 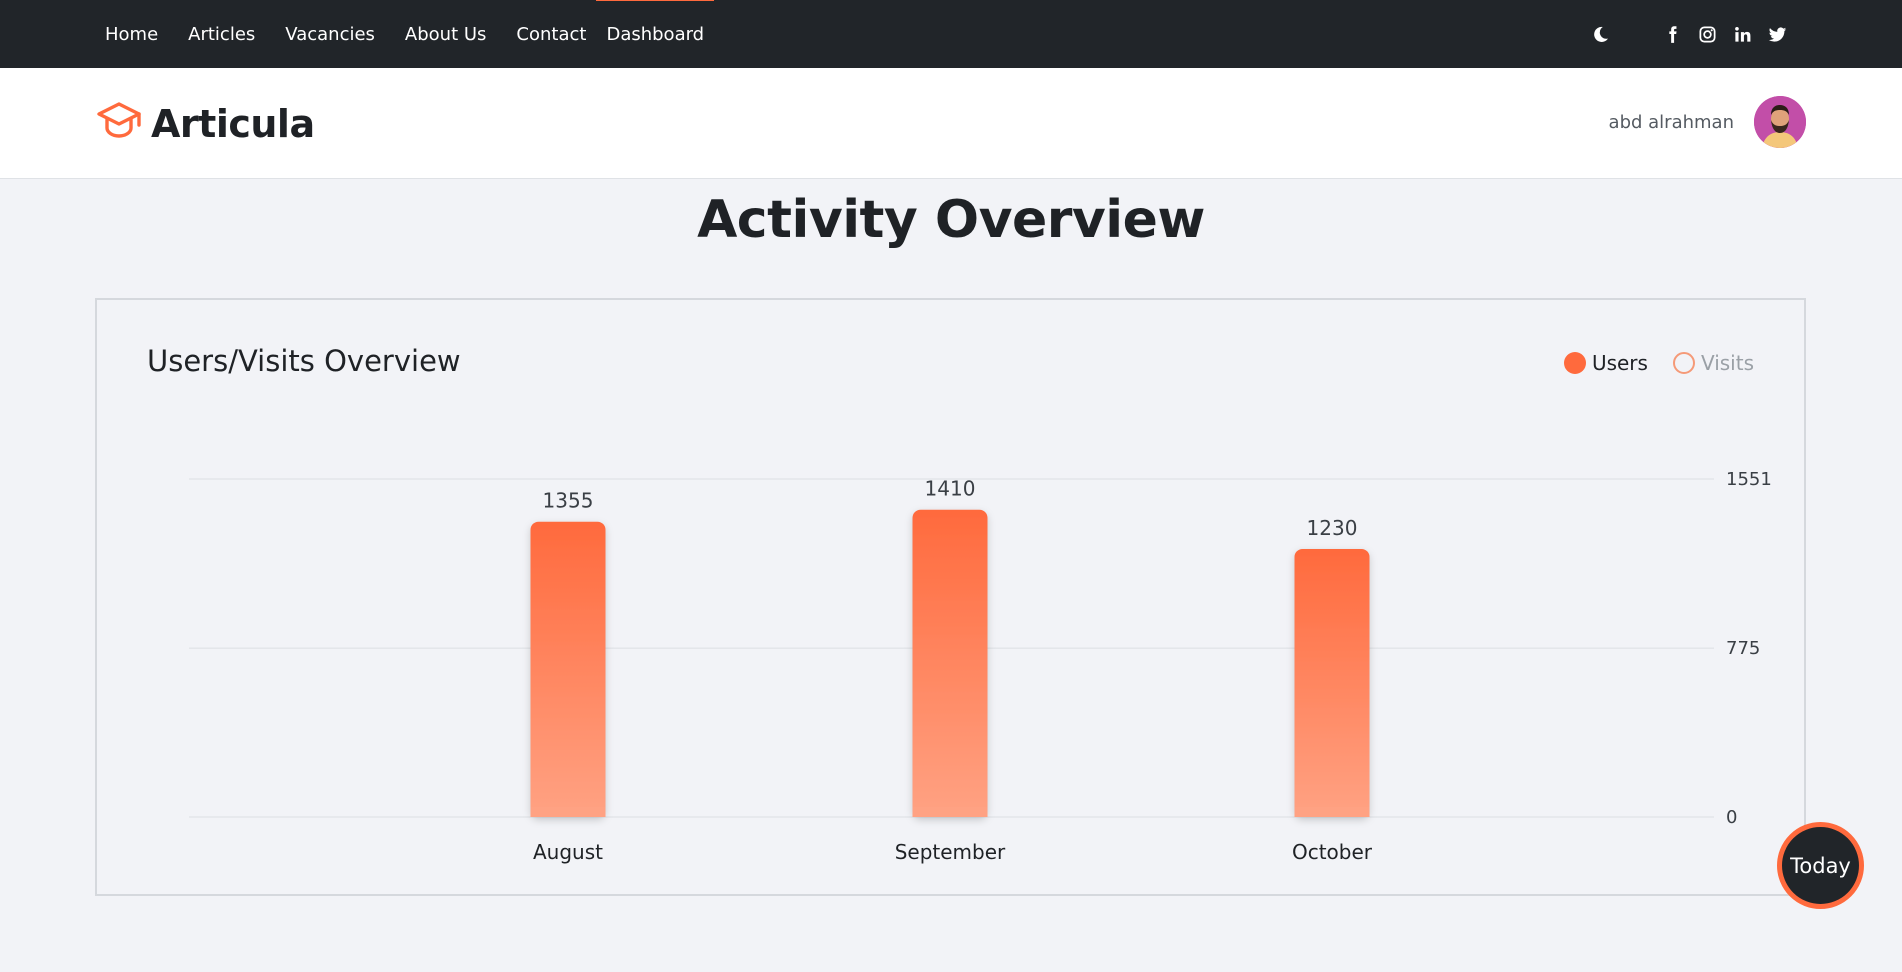 I want to click on bar-value-label: 1355, so click(x=568, y=501).